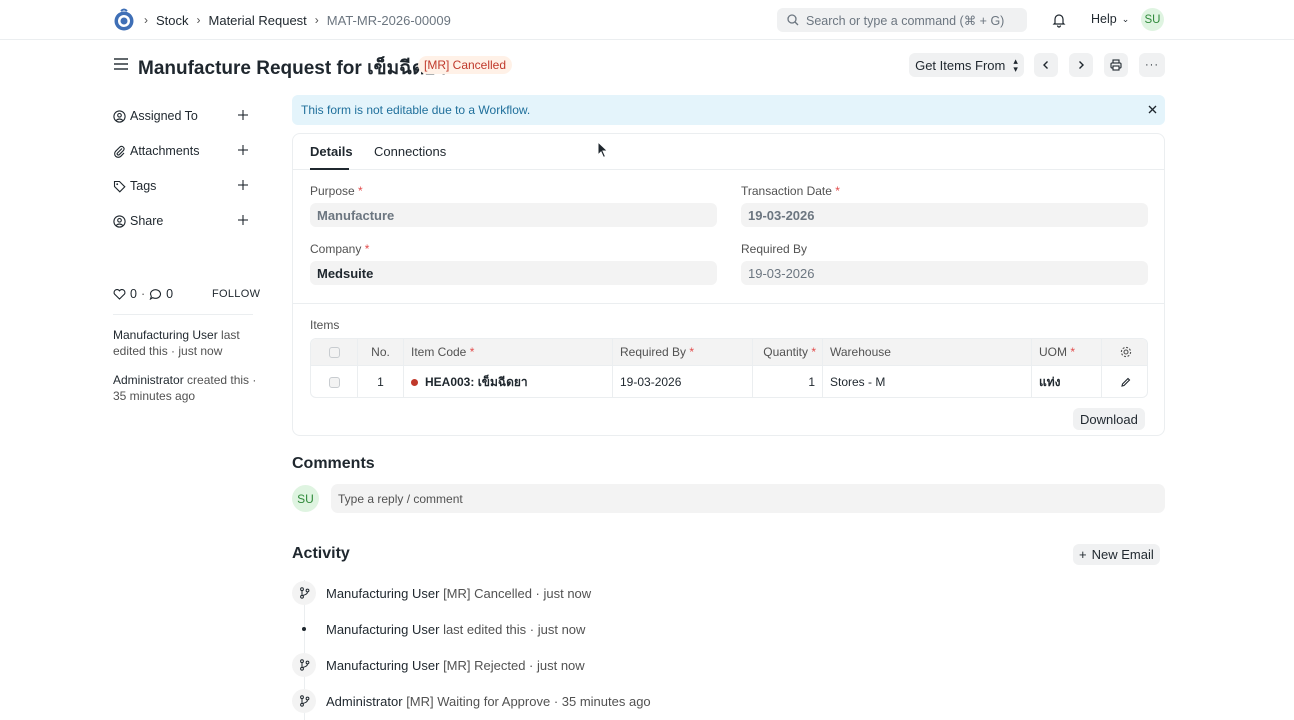  I want to click on row-select-cell, so click(334, 381).